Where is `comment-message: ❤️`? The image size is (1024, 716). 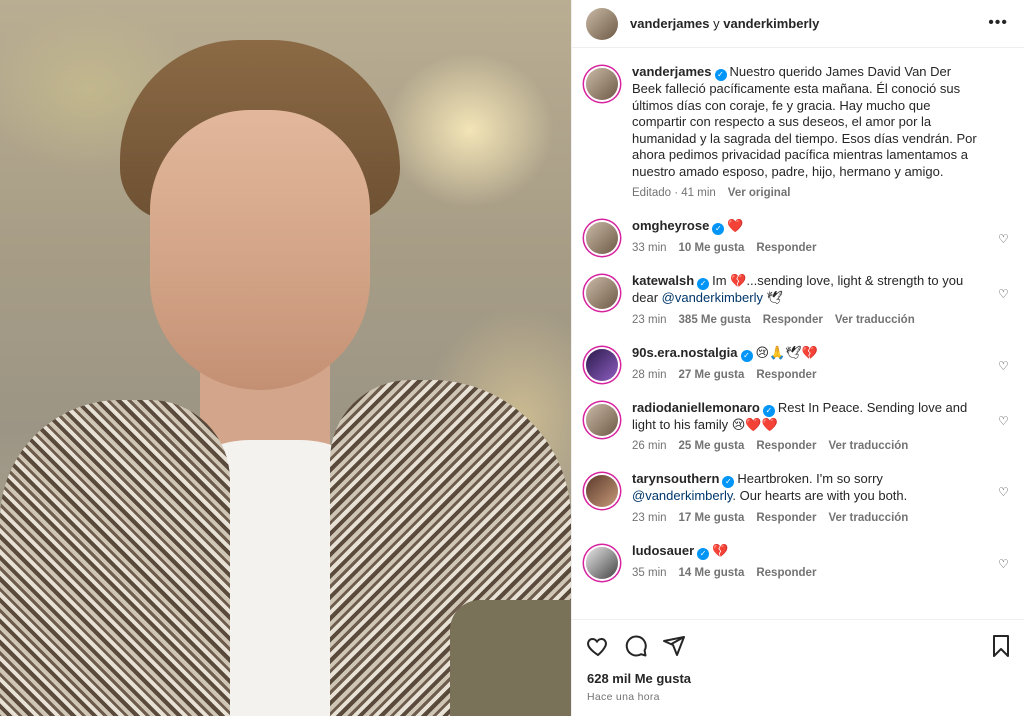
comment-message: ❤️ is located at coordinates (735, 225).